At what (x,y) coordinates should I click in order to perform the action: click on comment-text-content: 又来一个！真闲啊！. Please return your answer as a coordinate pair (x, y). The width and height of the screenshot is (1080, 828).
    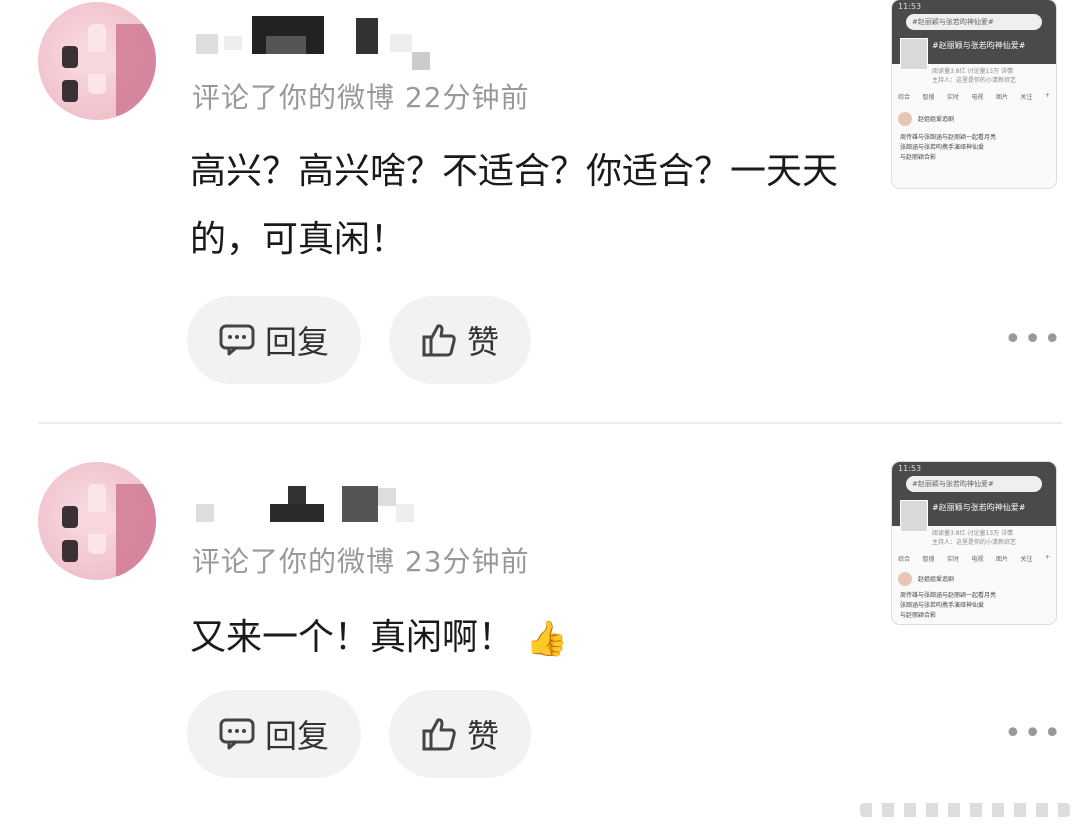
    Looking at the image, I should click on (352, 637).